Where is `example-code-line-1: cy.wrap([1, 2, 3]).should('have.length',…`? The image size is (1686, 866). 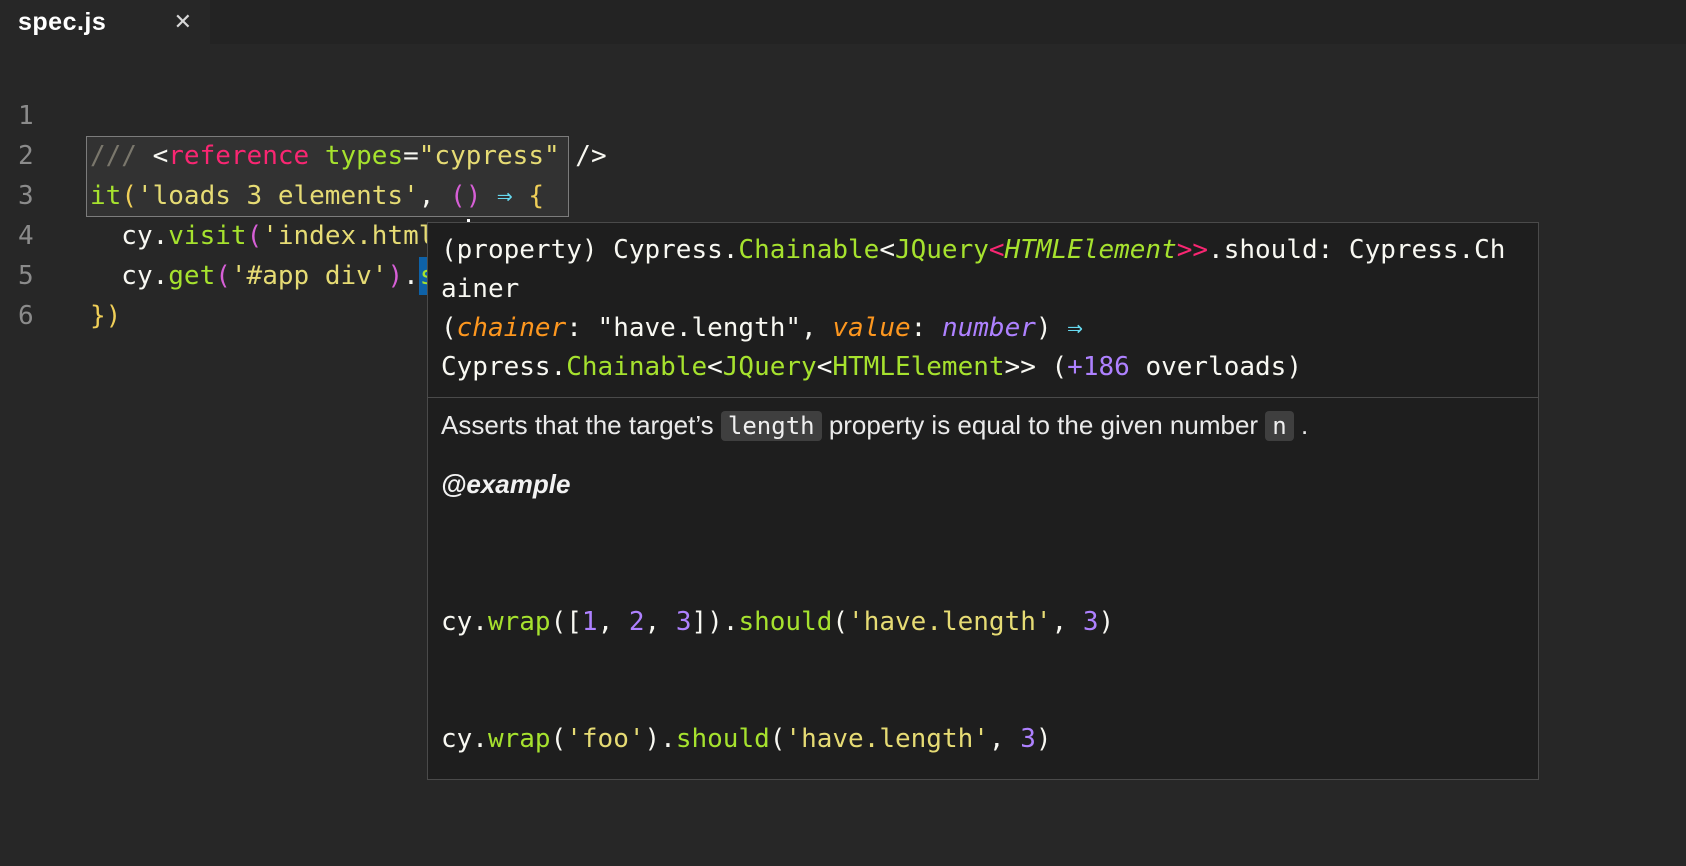 example-code-line-1: cy.wrap([1, 2, 3]).should('have.length',… is located at coordinates (778, 622).